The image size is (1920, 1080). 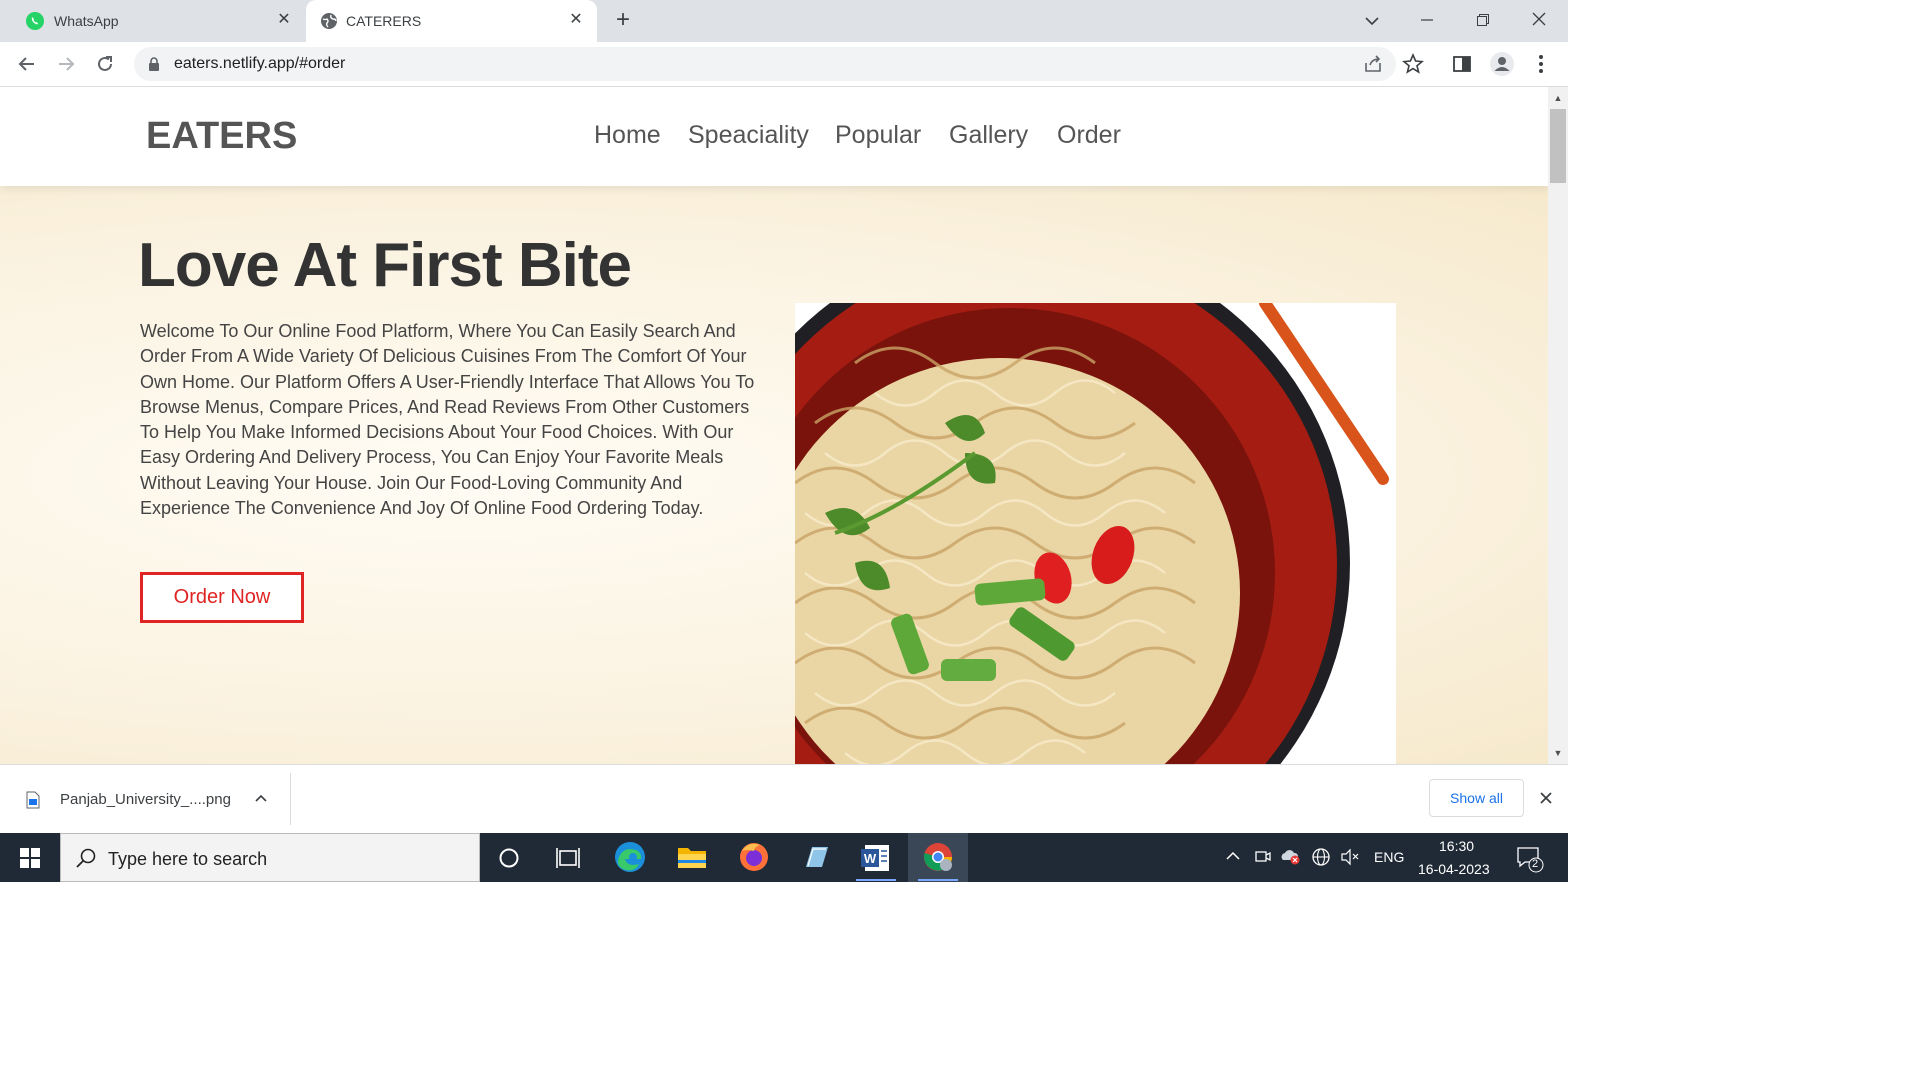 I want to click on clock-time: 16:30, so click(x=1456, y=846).